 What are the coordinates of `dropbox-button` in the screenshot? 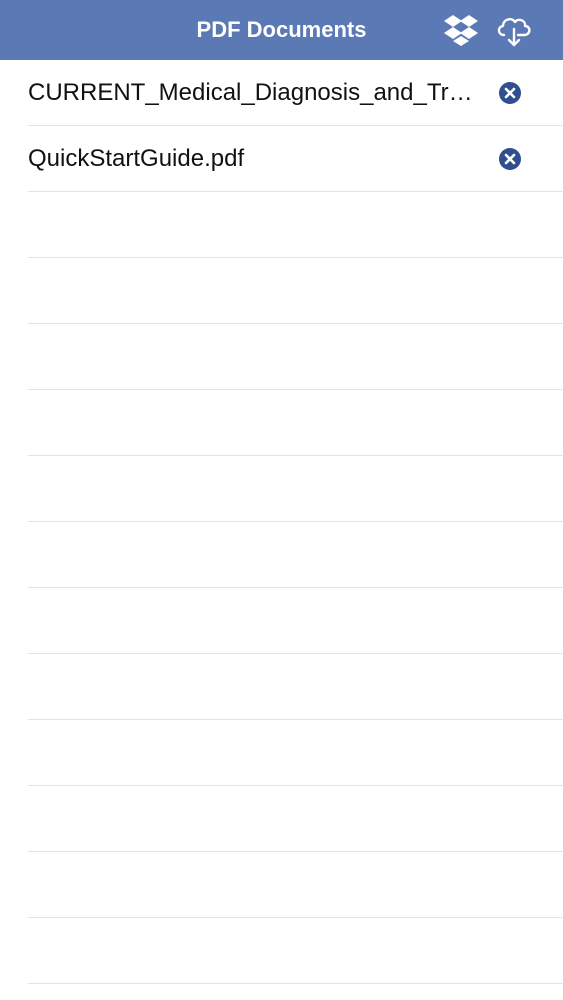 It's located at (461, 31).